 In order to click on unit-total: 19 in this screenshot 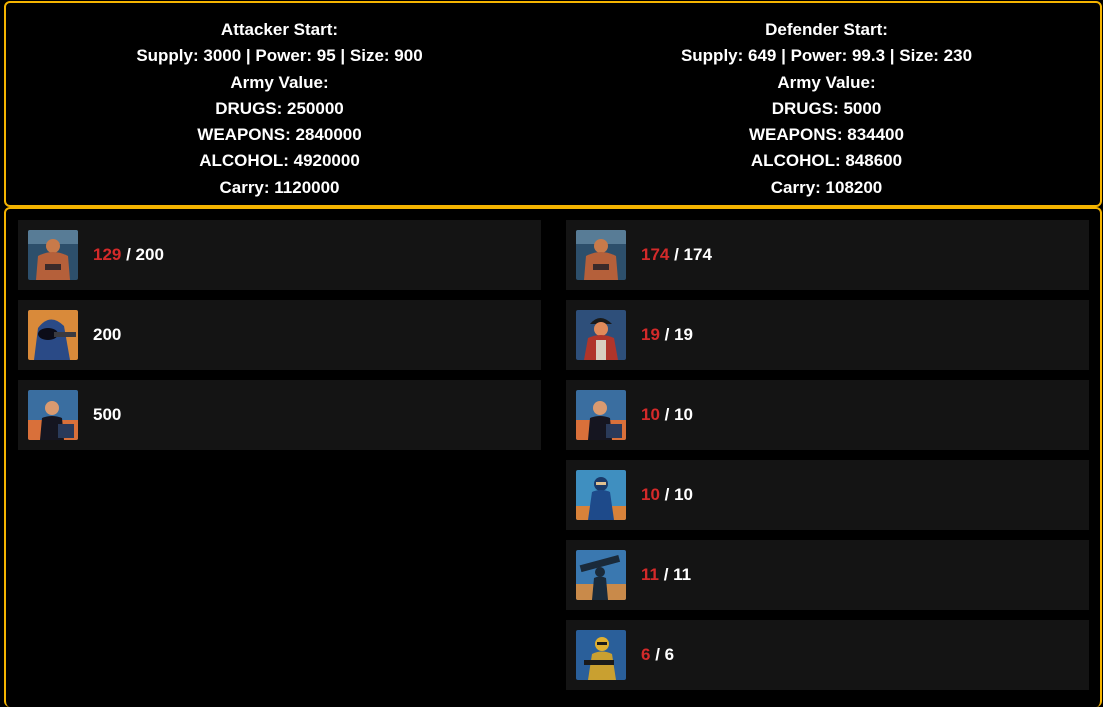, I will do `click(684, 334)`.